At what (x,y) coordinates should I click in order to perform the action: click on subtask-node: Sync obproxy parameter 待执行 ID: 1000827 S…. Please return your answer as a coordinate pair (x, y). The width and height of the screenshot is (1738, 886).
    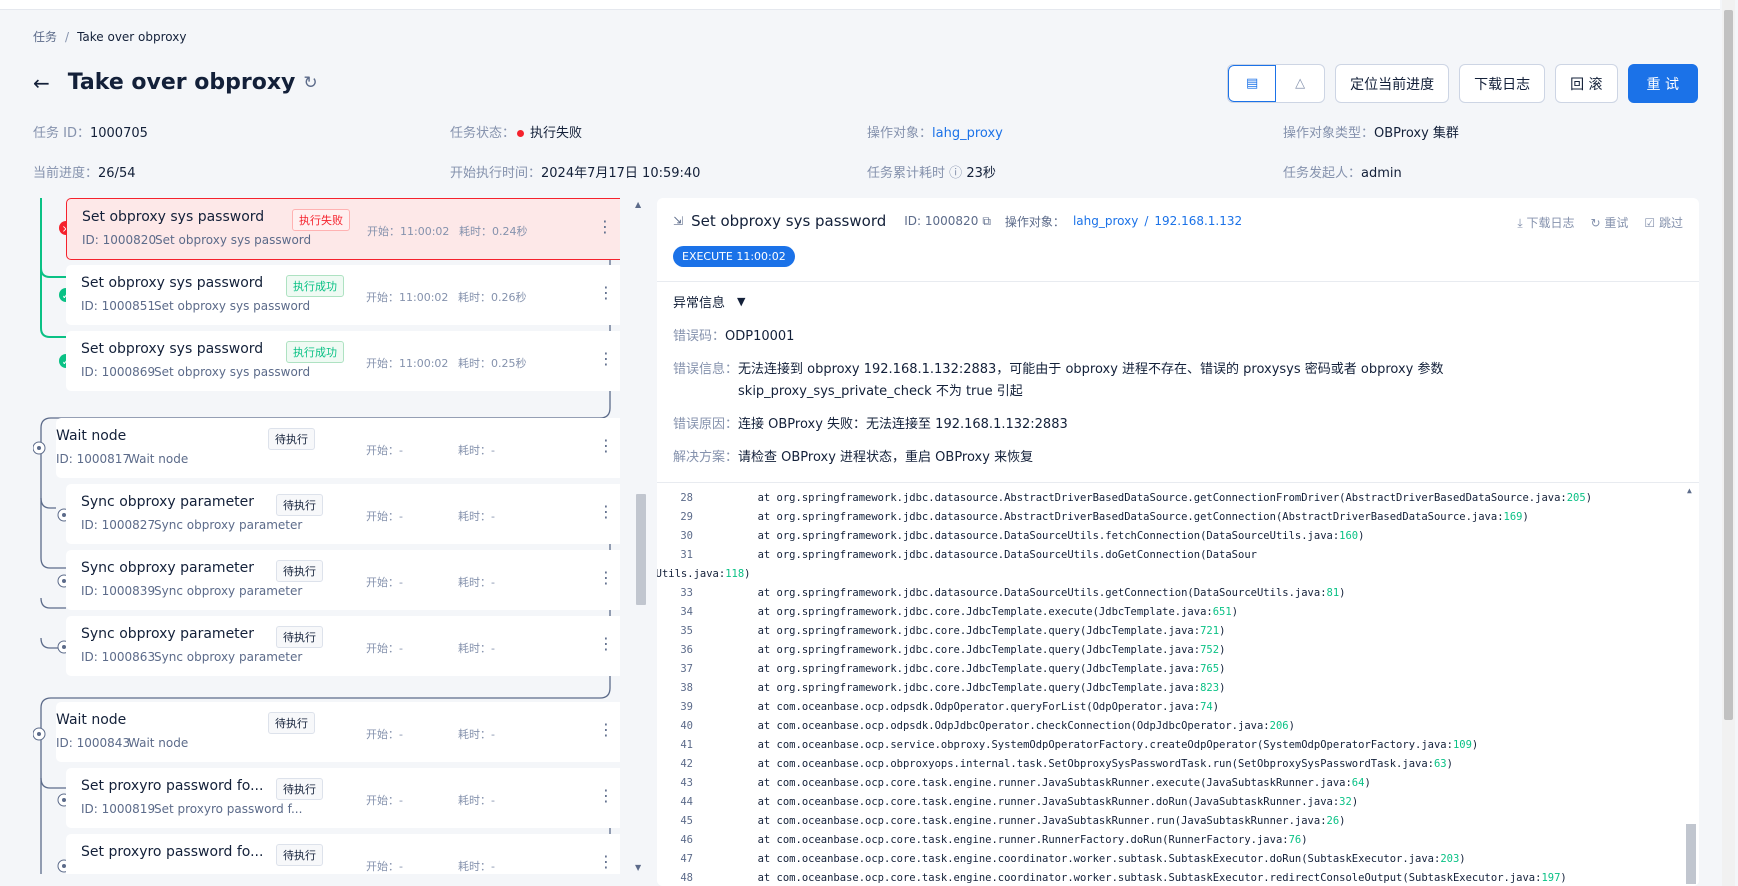
    Looking at the image, I should click on (343, 514).